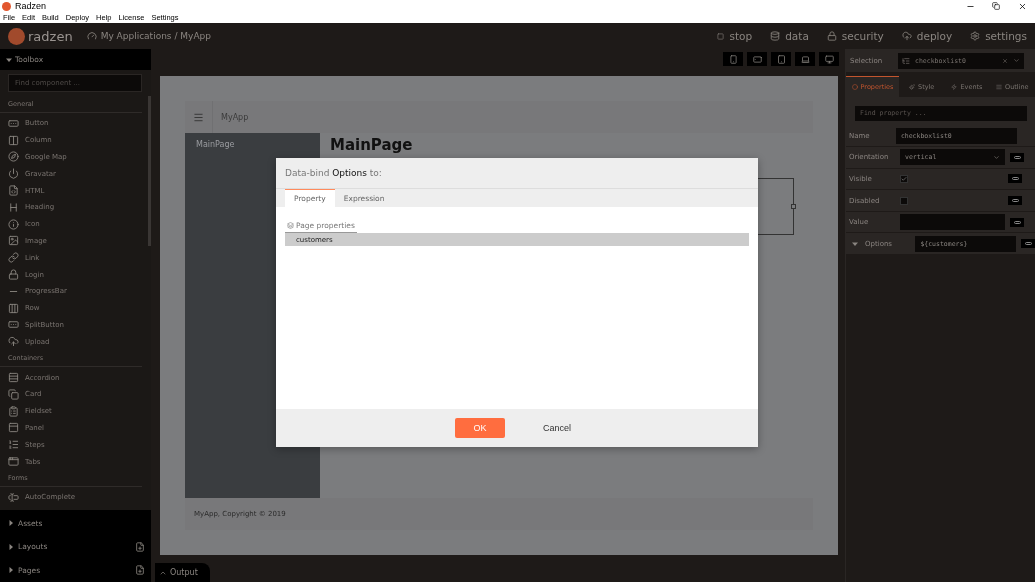  I want to click on tablet-icon, so click(781, 59).